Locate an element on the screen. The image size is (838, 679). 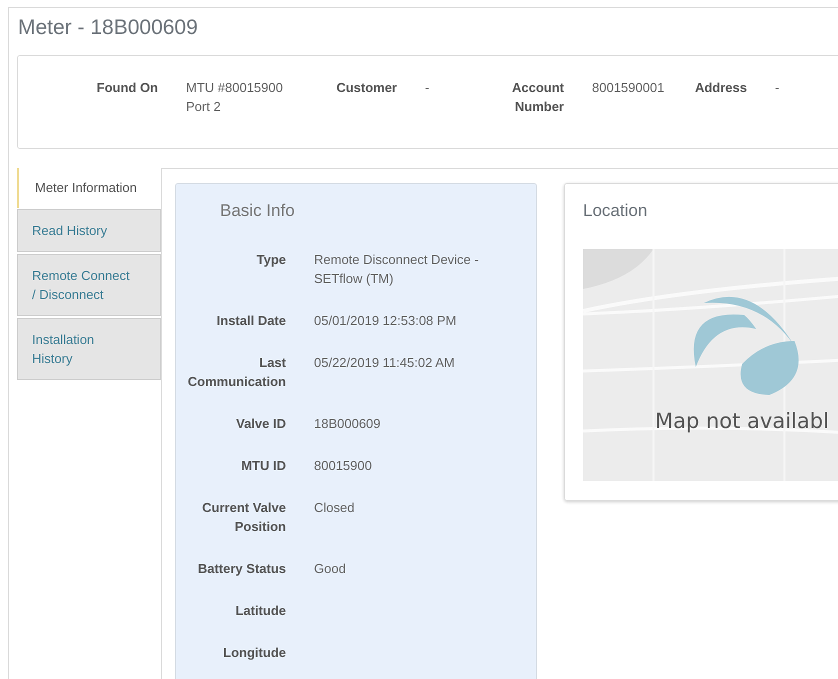
field-value: 18B000609 is located at coordinates (348, 424).